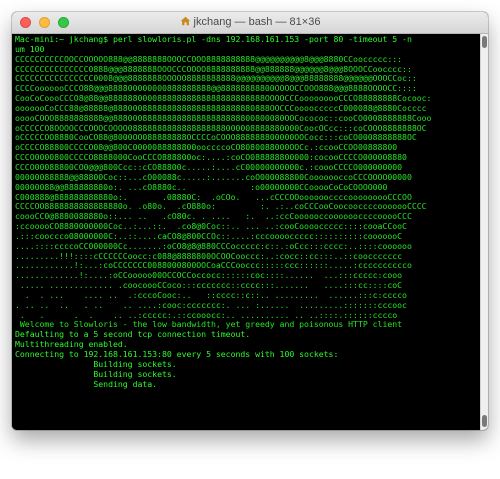  What do you see at coordinates (484, 42) in the screenshot?
I see `scrollbar-top-cap` at bounding box center [484, 42].